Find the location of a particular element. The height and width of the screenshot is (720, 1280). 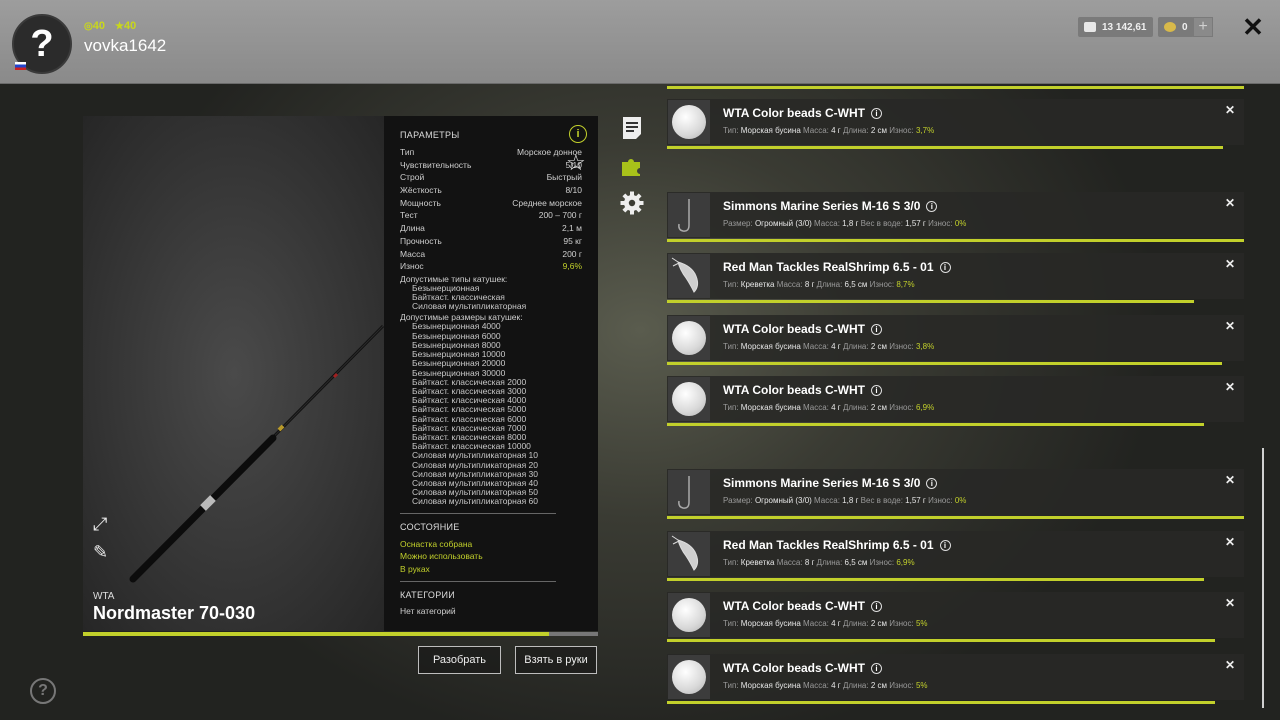

meta-label: Размер: is located at coordinates (739, 500).